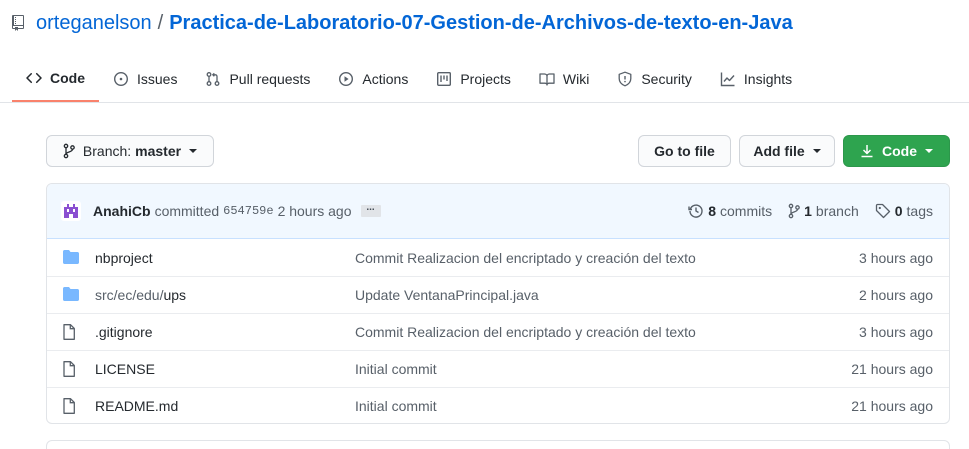  I want to click on commit-verb: committed, so click(187, 211).